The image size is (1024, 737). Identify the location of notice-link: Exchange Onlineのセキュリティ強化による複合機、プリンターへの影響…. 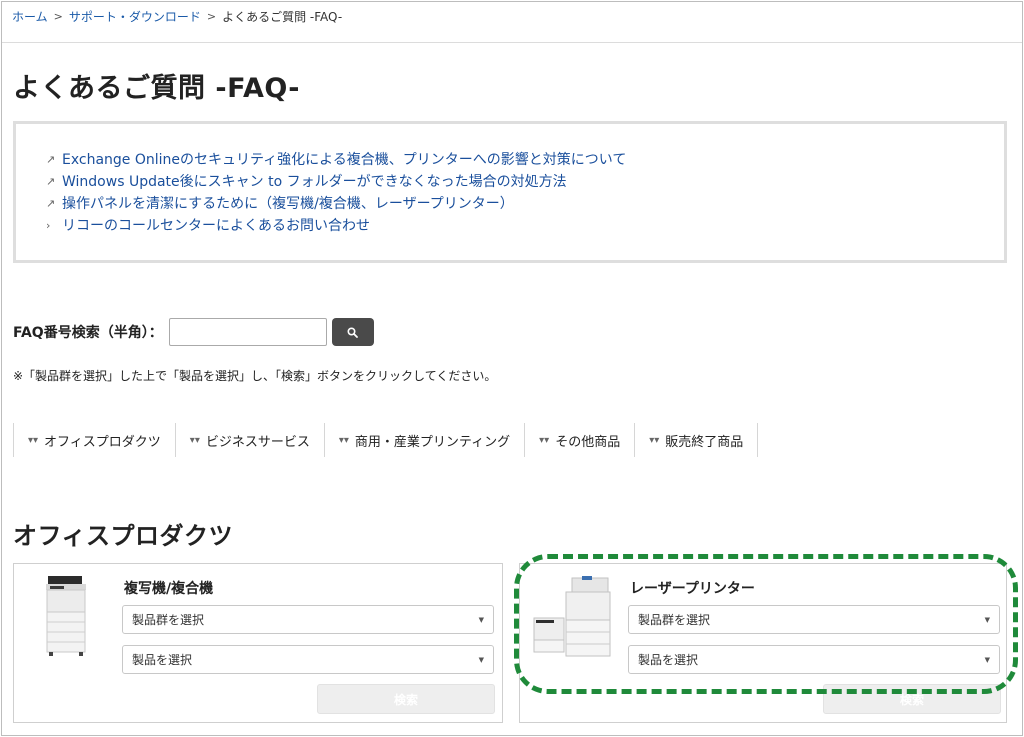
(344, 159).